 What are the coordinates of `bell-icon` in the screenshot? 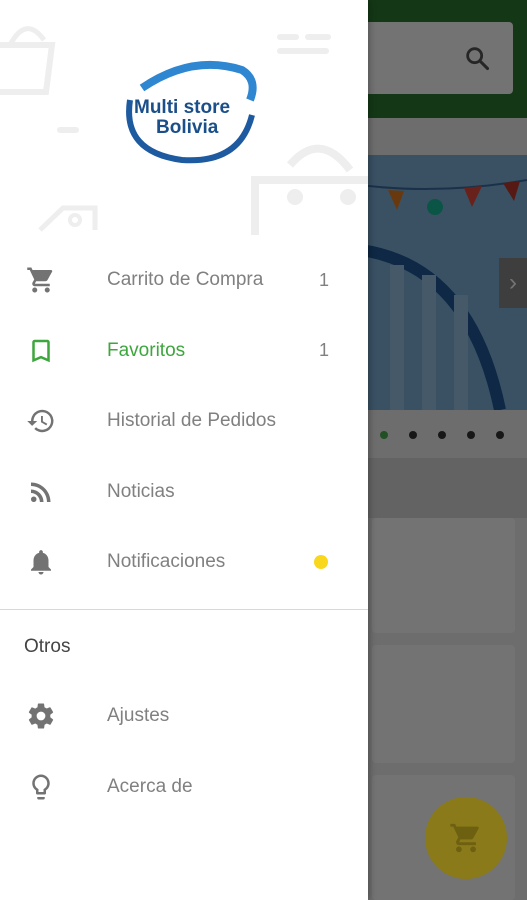 It's located at (41, 562).